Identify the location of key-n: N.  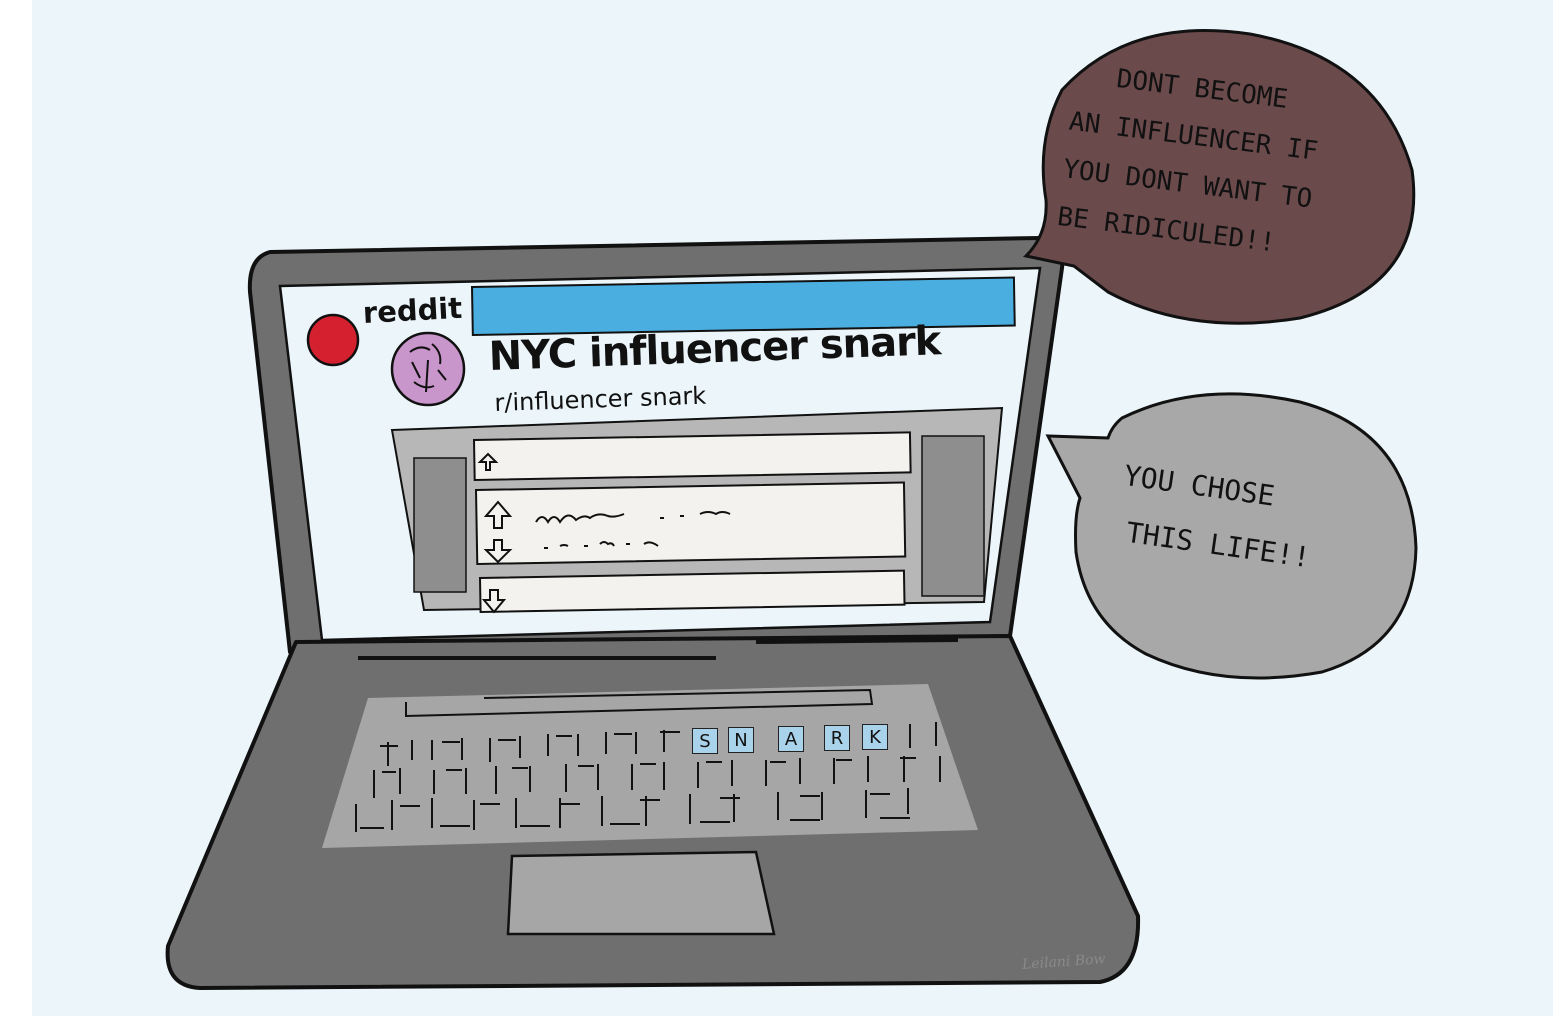
(741, 740).